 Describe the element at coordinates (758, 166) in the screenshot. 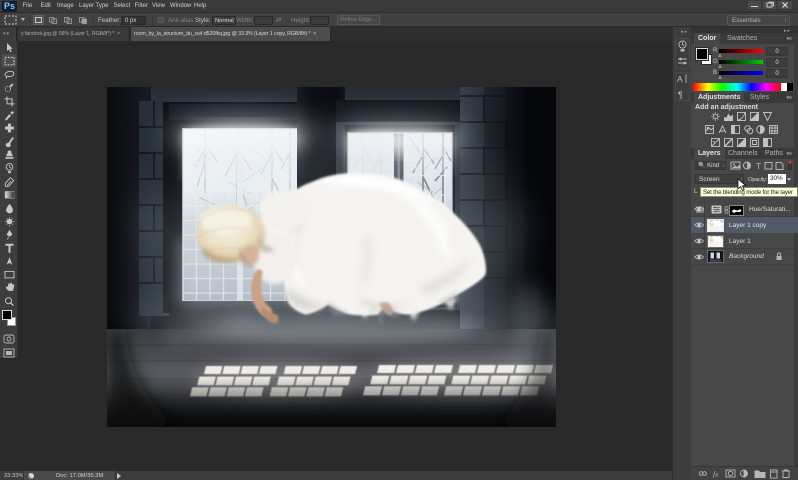

I see `svg-text: T` at that location.